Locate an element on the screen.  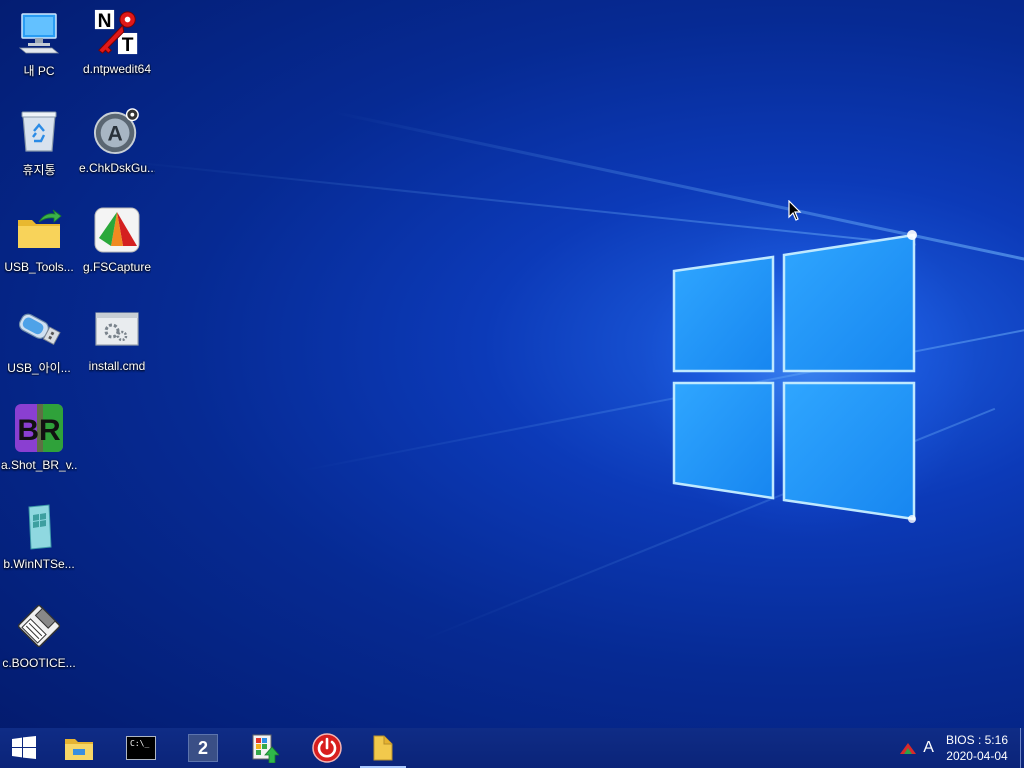
power-icon is located at coordinates (327, 748).